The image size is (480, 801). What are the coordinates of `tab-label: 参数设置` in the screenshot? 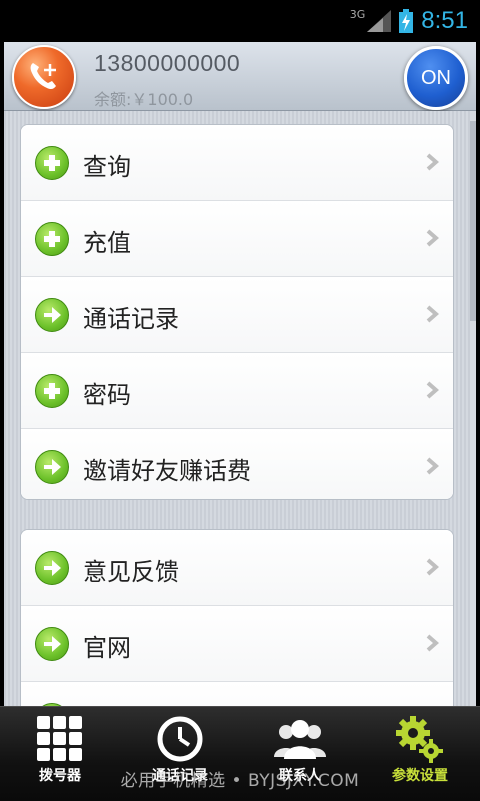 It's located at (420, 776).